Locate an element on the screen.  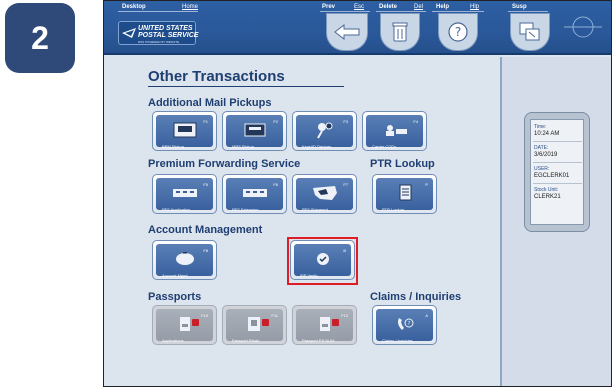
prev-button is located at coordinates (347, 32).